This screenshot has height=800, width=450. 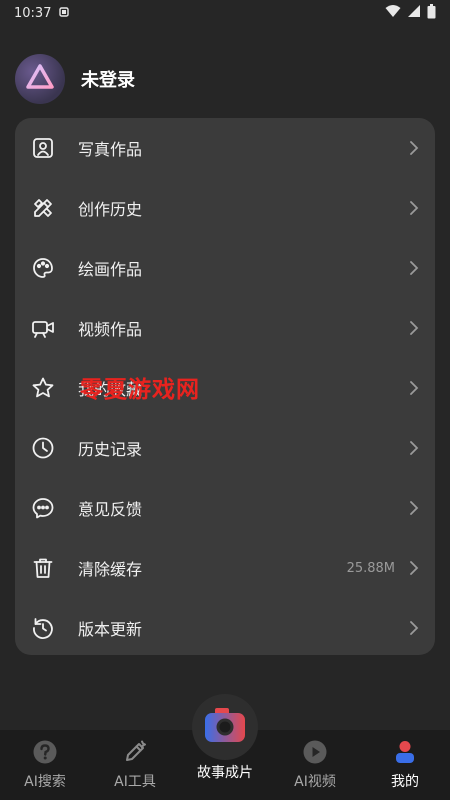 I want to click on nav-tab-mine: 我的, so click(x=405, y=765).